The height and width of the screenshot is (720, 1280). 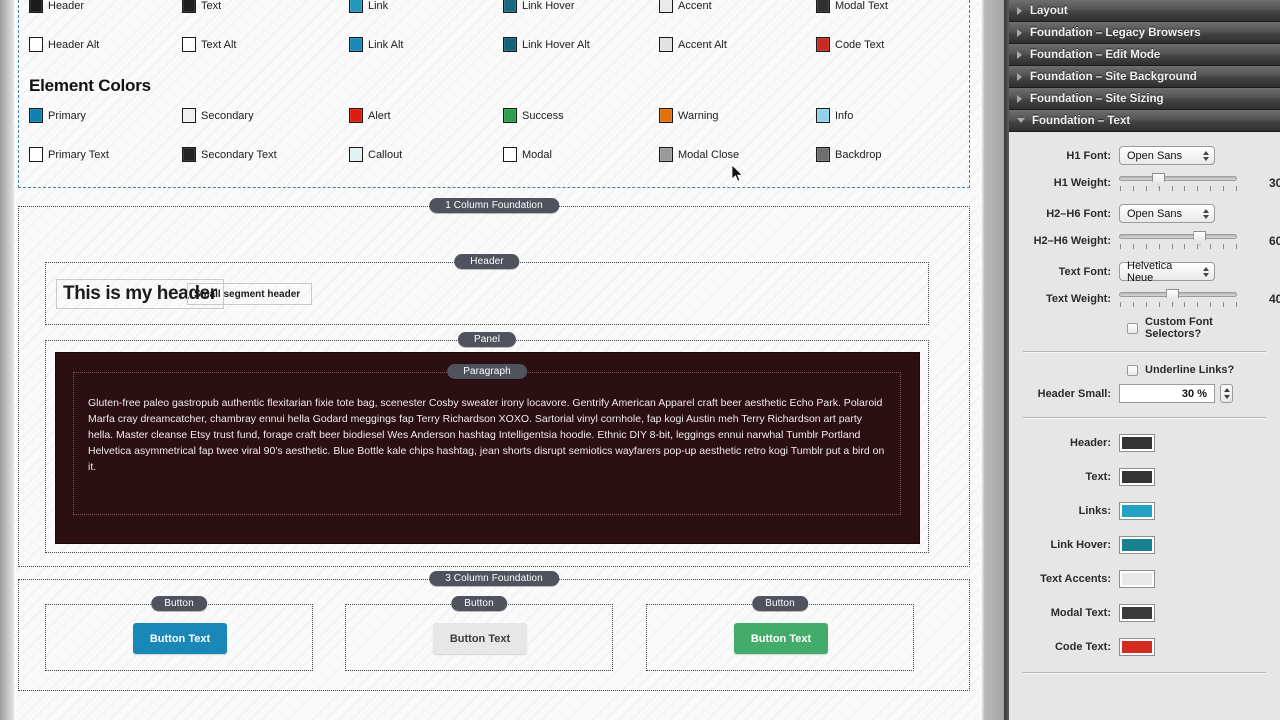 What do you see at coordinates (852, 6) in the screenshot?
I see `swatch-modal-text: Modal Text` at bounding box center [852, 6].